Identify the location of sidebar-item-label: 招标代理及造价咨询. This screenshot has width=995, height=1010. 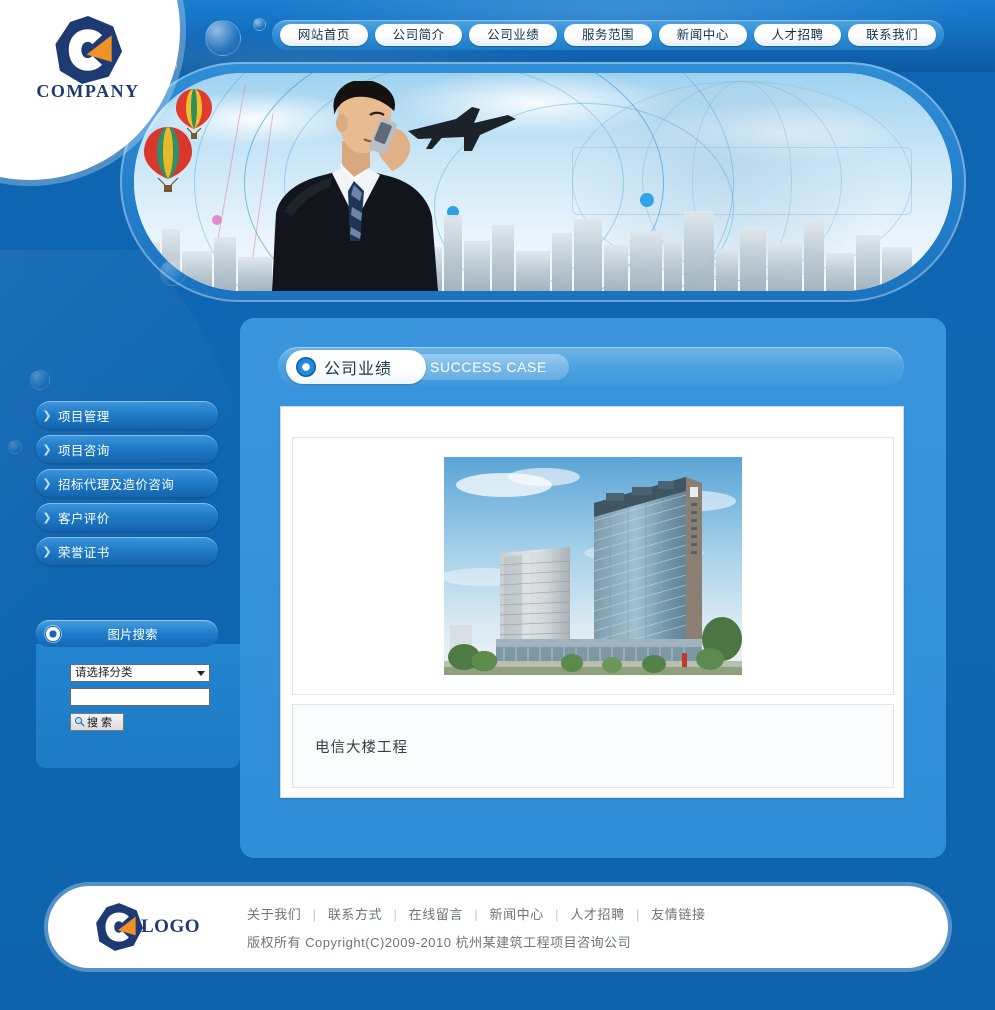
(116, 484).